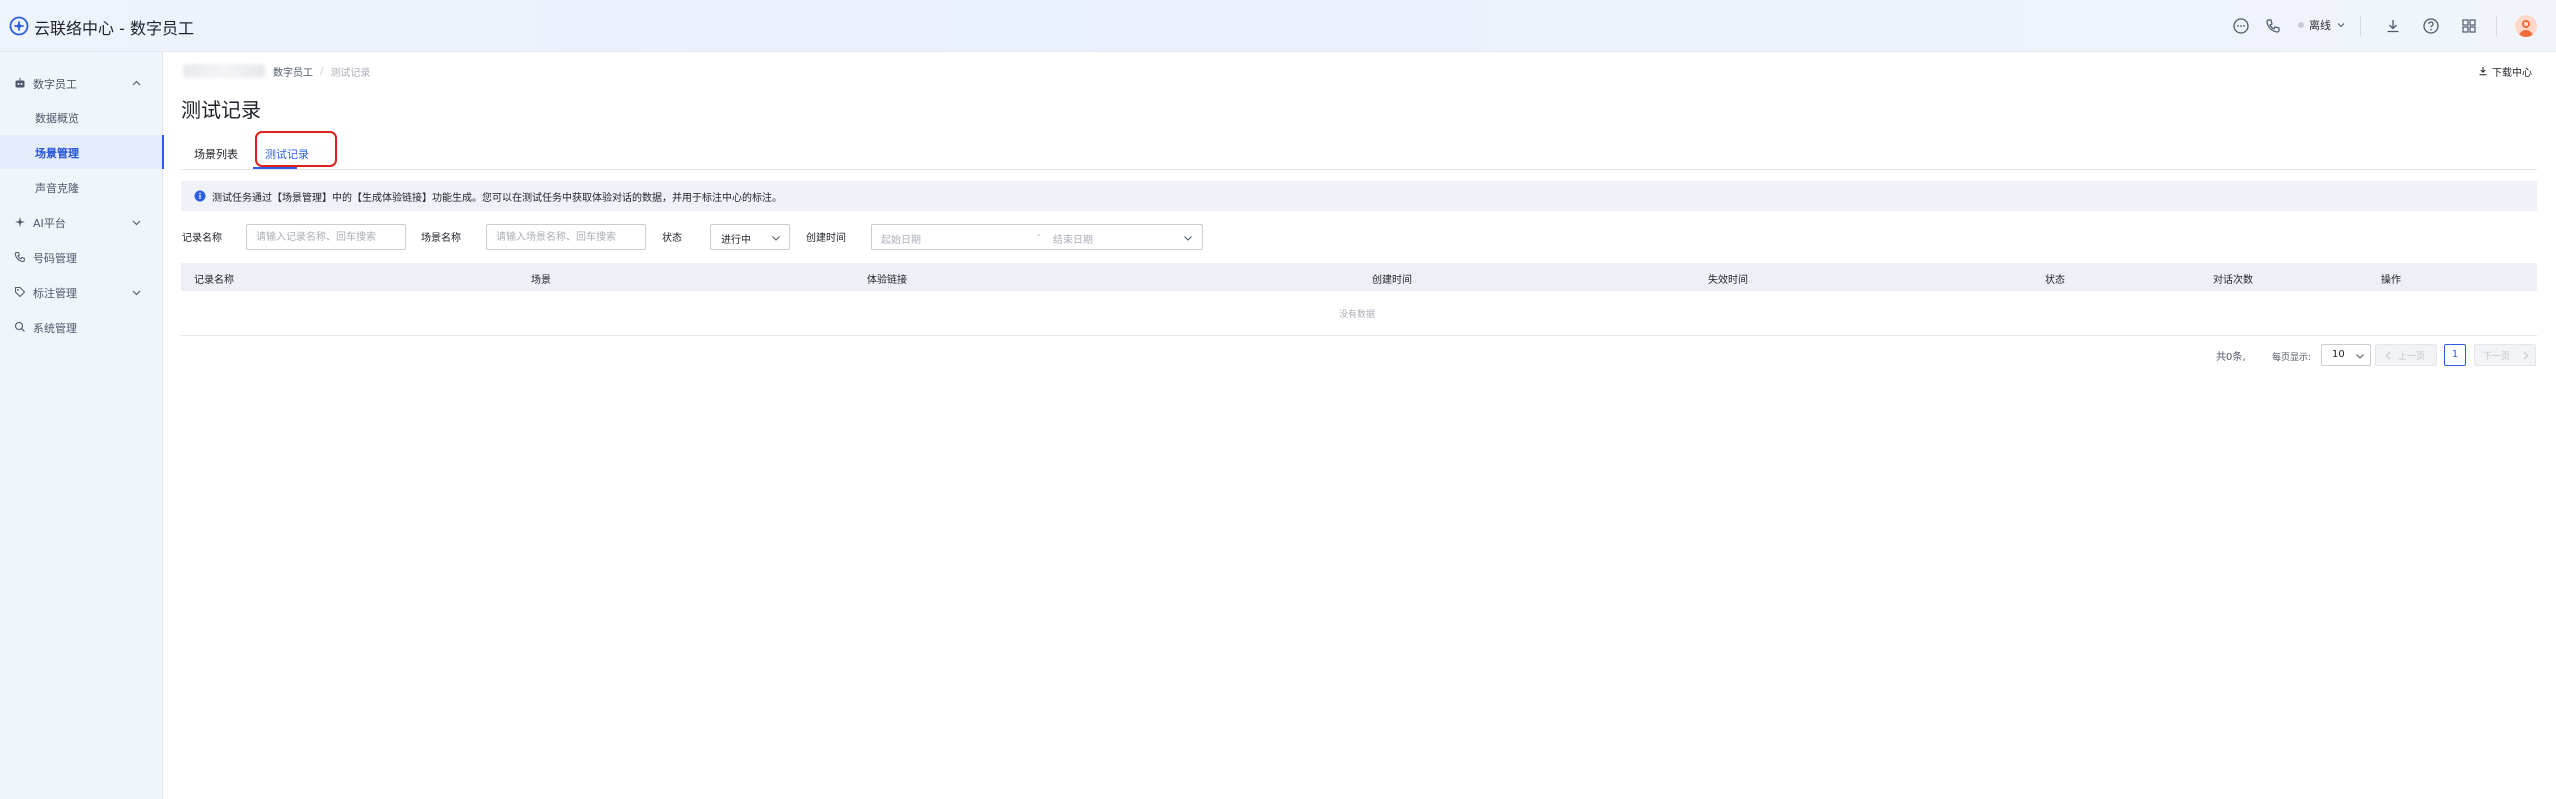 The width and height of the screenshot is (2556, 799). What do you see at coordinates (57, 153) in the screenshot?
I see `sidebar-item-label: 场景管理` at bounding box center [57, 153].